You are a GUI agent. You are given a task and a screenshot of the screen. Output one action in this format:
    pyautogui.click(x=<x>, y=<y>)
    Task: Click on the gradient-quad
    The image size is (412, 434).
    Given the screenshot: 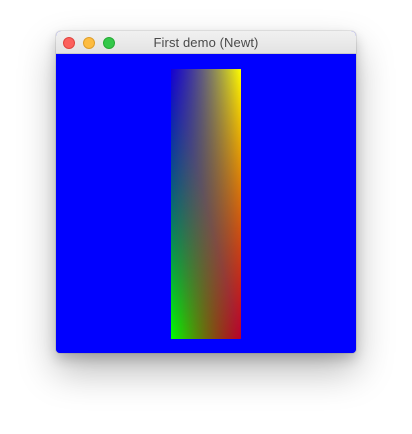 What is the action you would take?
    pyautogui.click(x=206, y=204)
    